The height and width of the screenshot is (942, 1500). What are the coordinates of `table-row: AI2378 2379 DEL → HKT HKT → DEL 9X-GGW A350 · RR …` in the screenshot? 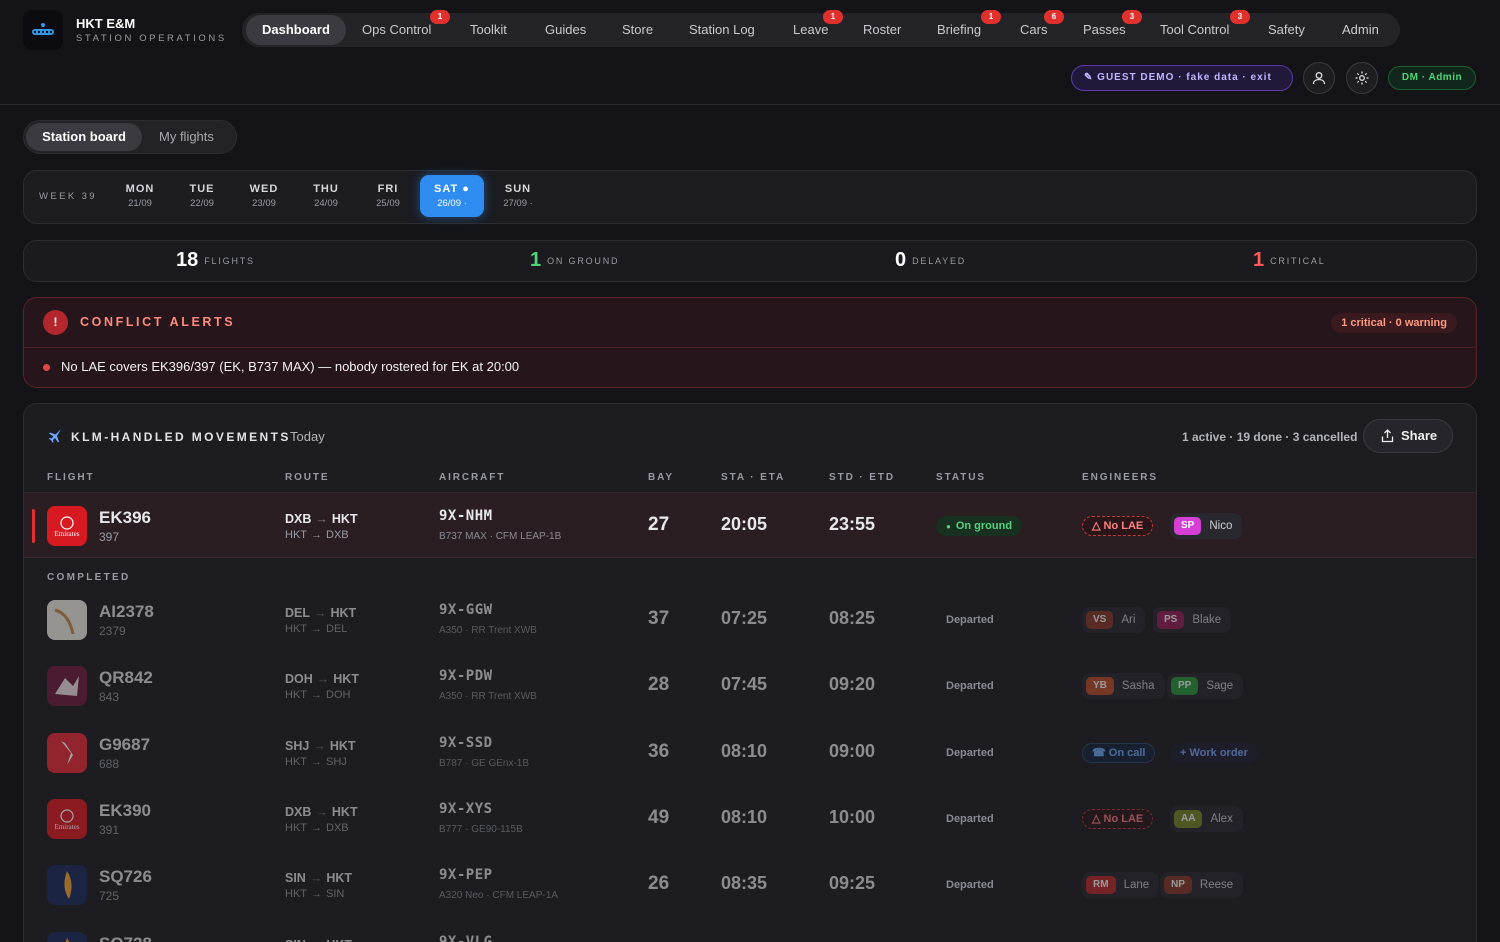 It's located at (750, 620).